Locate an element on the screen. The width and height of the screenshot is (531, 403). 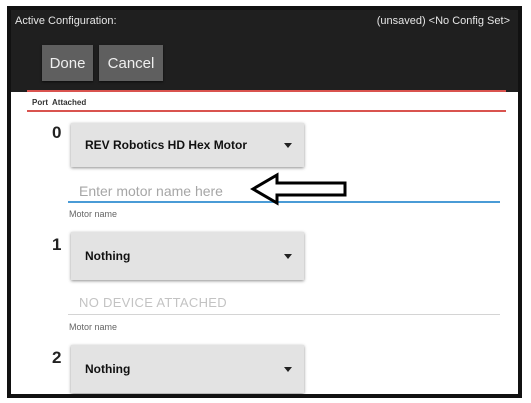
attached-column-header: Attached is located at coordinates (69, 102).